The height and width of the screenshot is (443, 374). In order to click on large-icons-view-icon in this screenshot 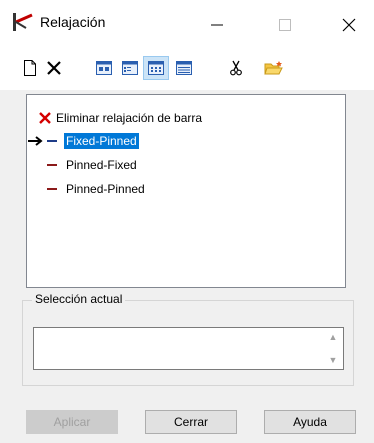, I will do `click(104, 68)`.